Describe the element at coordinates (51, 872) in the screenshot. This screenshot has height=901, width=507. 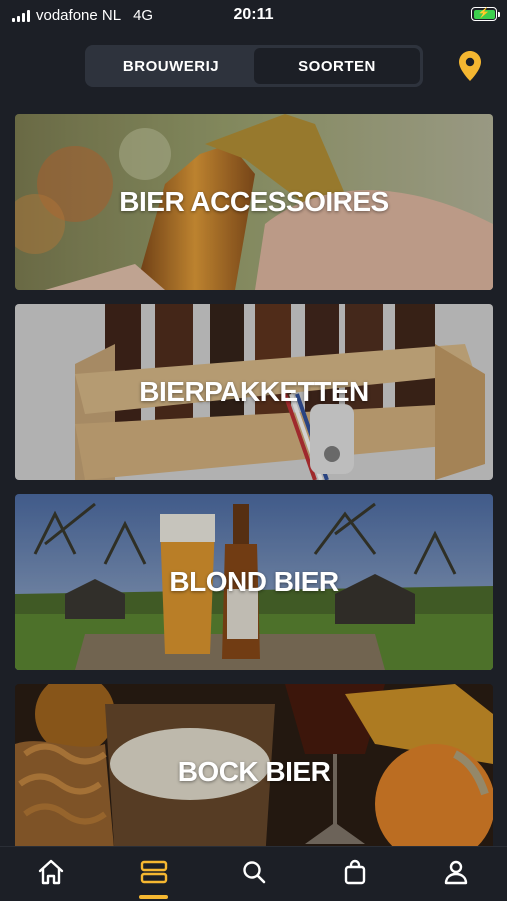
I see `home-icon` at that location.